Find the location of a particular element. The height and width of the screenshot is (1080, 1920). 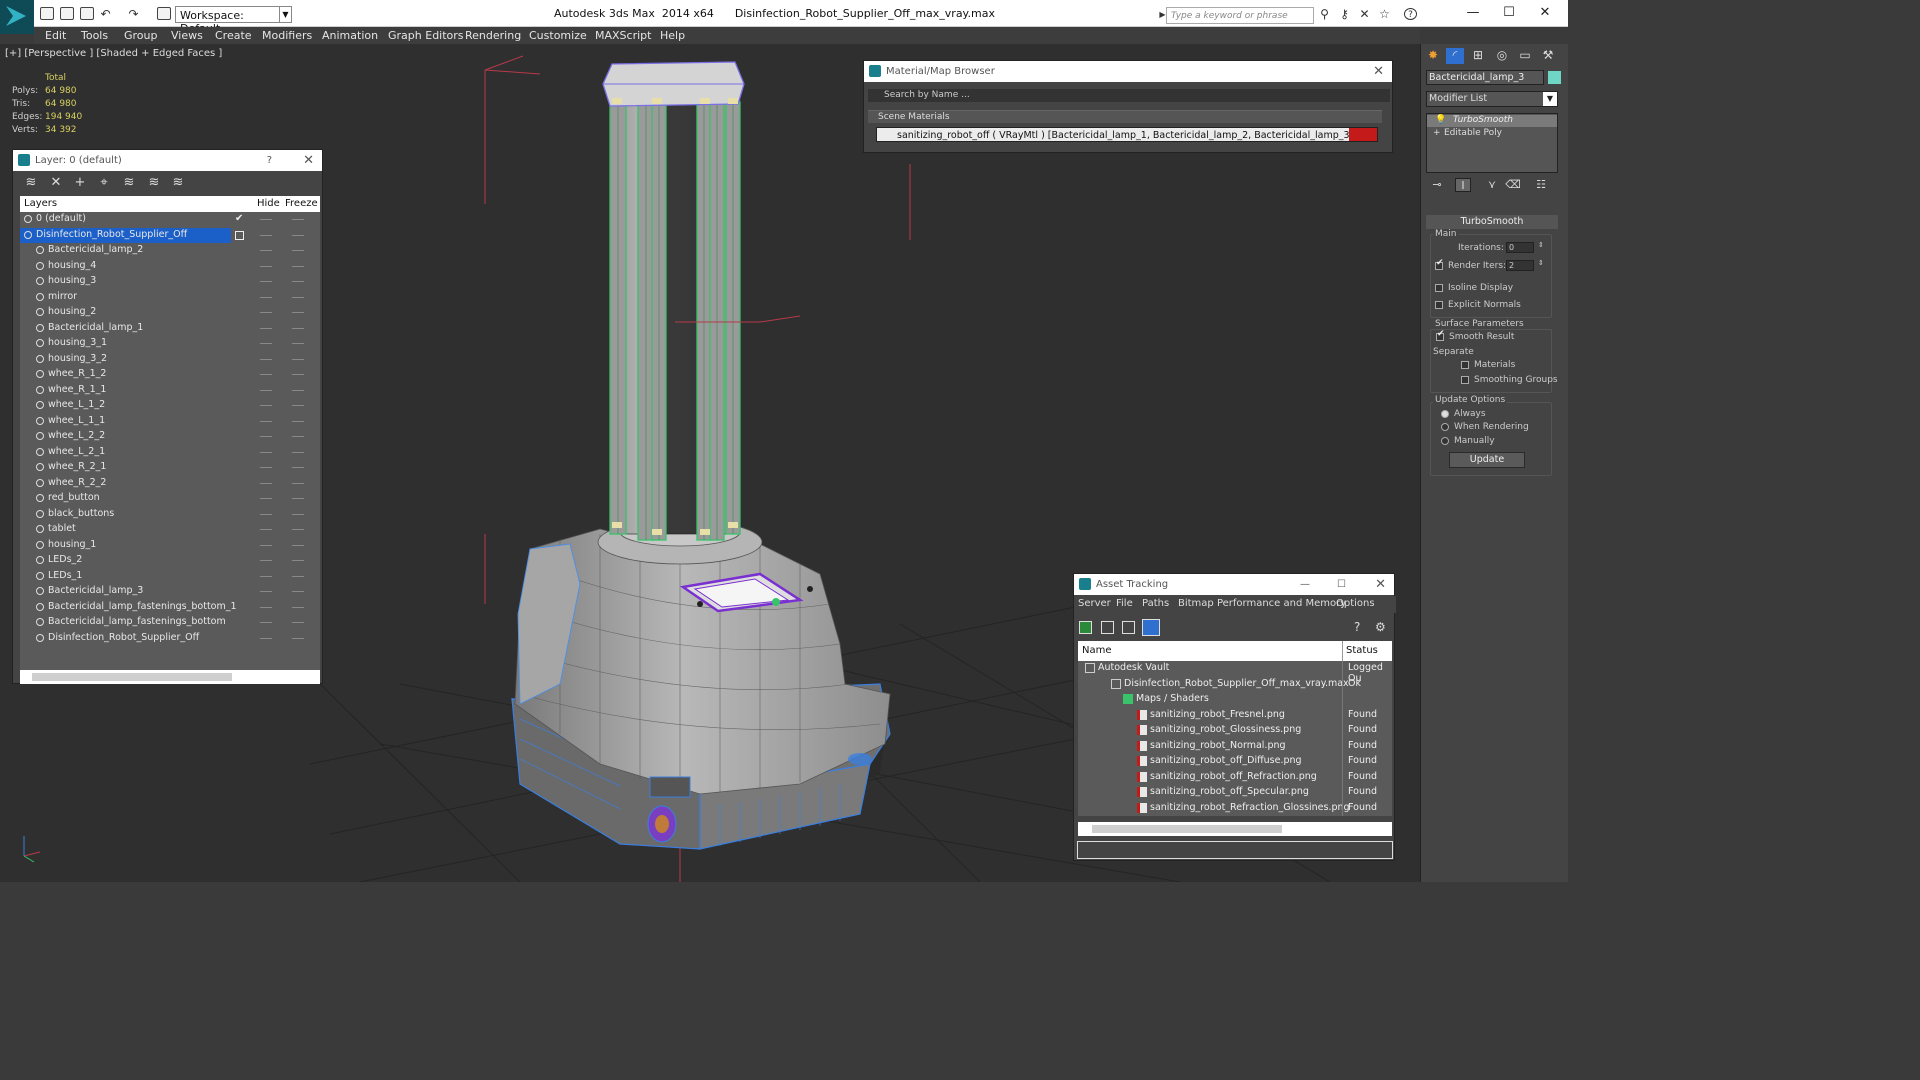

pin-stack-icon: ⊸ is located at coordinates (1437, 185).